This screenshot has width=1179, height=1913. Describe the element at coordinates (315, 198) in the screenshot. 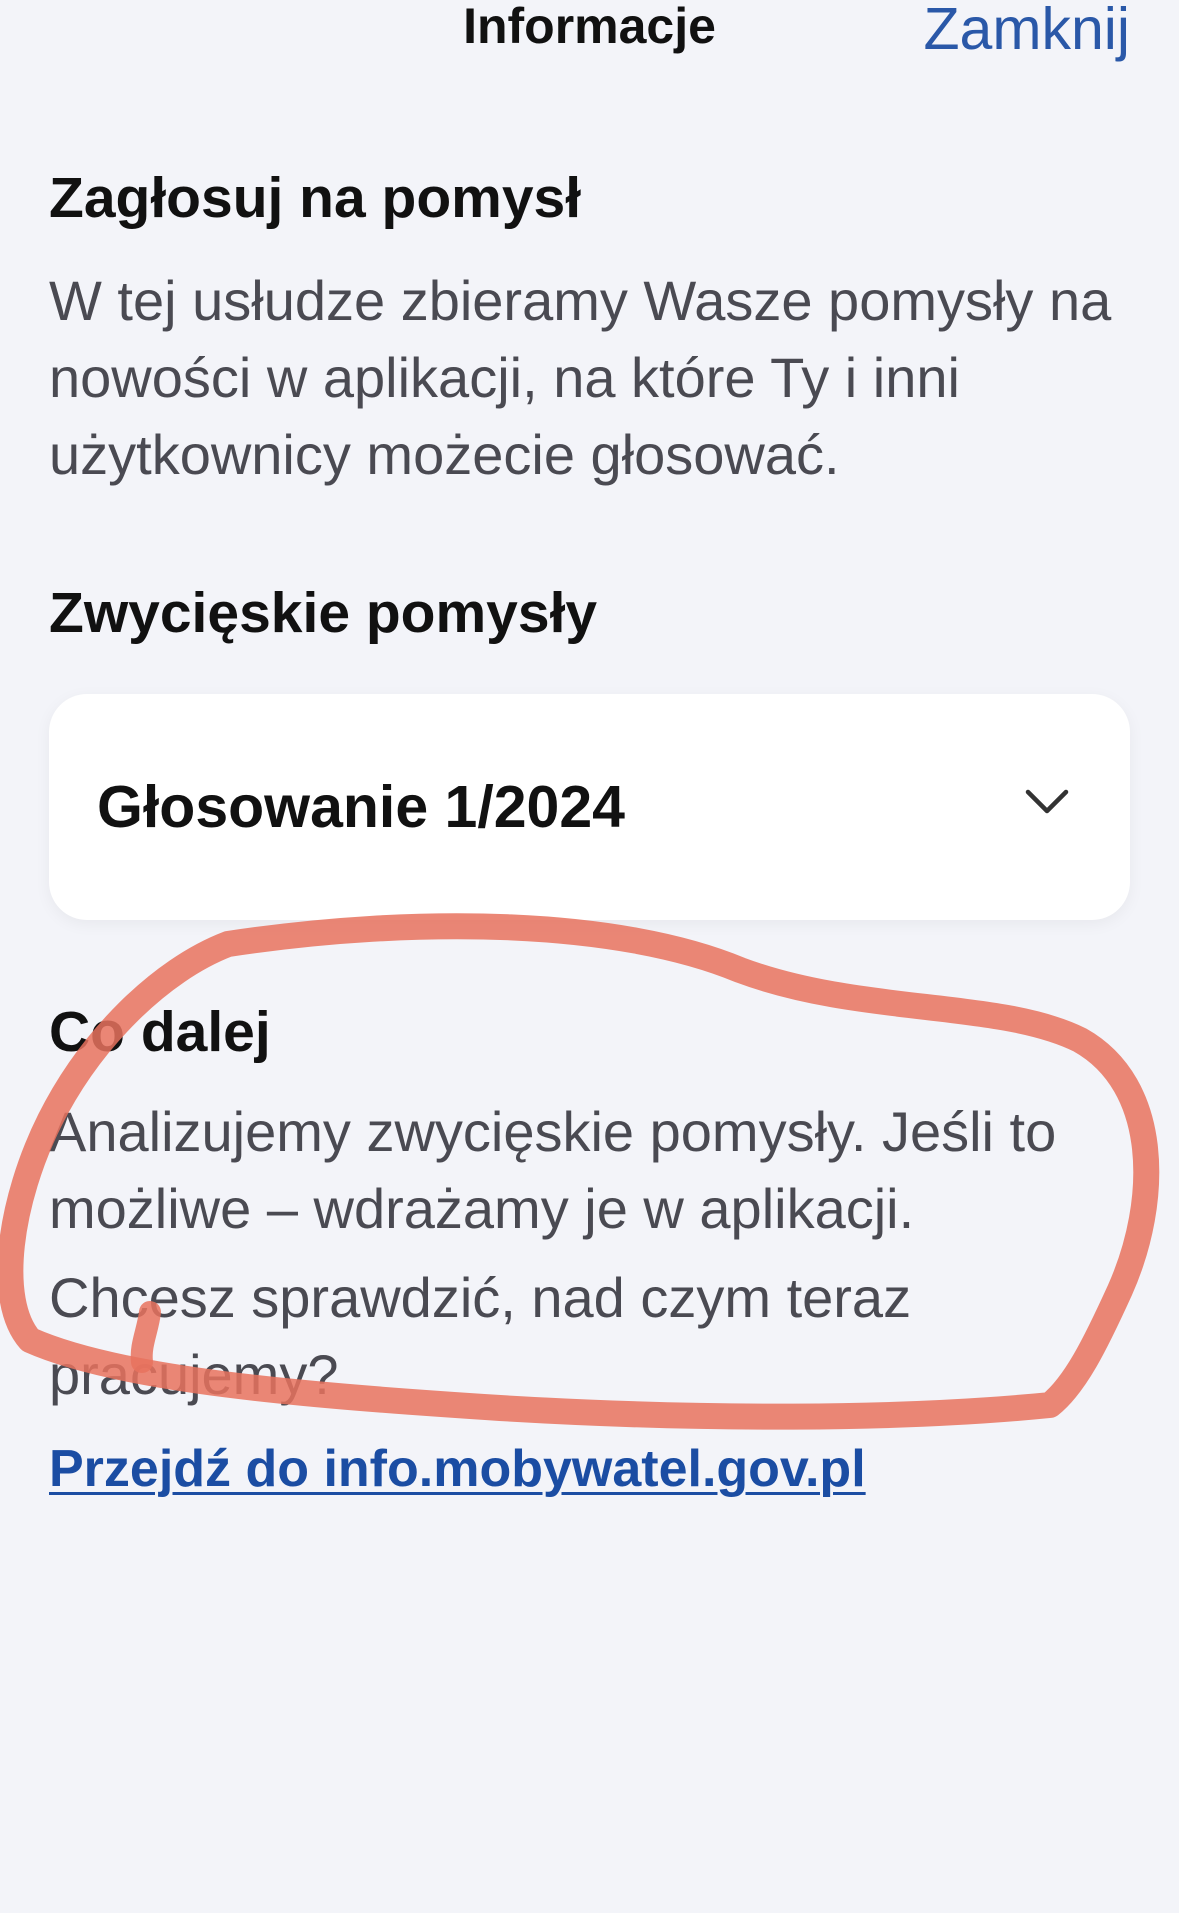

I see `vote-heading: Zagłosuj na pomysł` at that location.